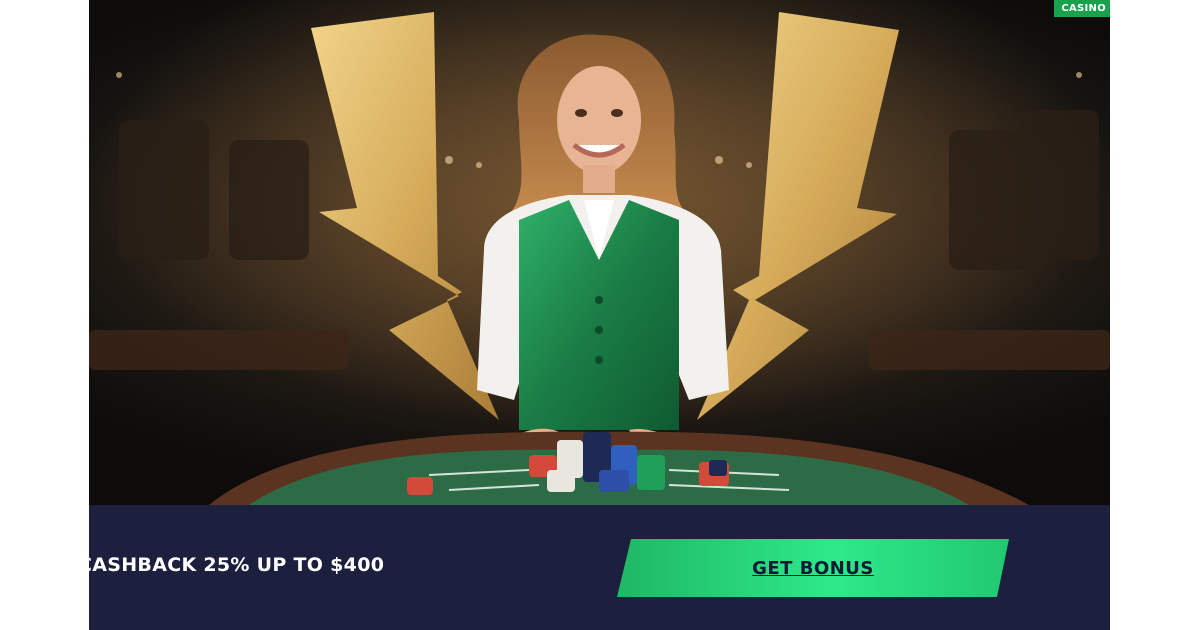 Image resolution: width=1200 pixels, height=630 pixels. What do you see at coordinates (1082, 8) in the screenshot?
I see `brand-badge: CASINO` at bounding box center [1082, 8].